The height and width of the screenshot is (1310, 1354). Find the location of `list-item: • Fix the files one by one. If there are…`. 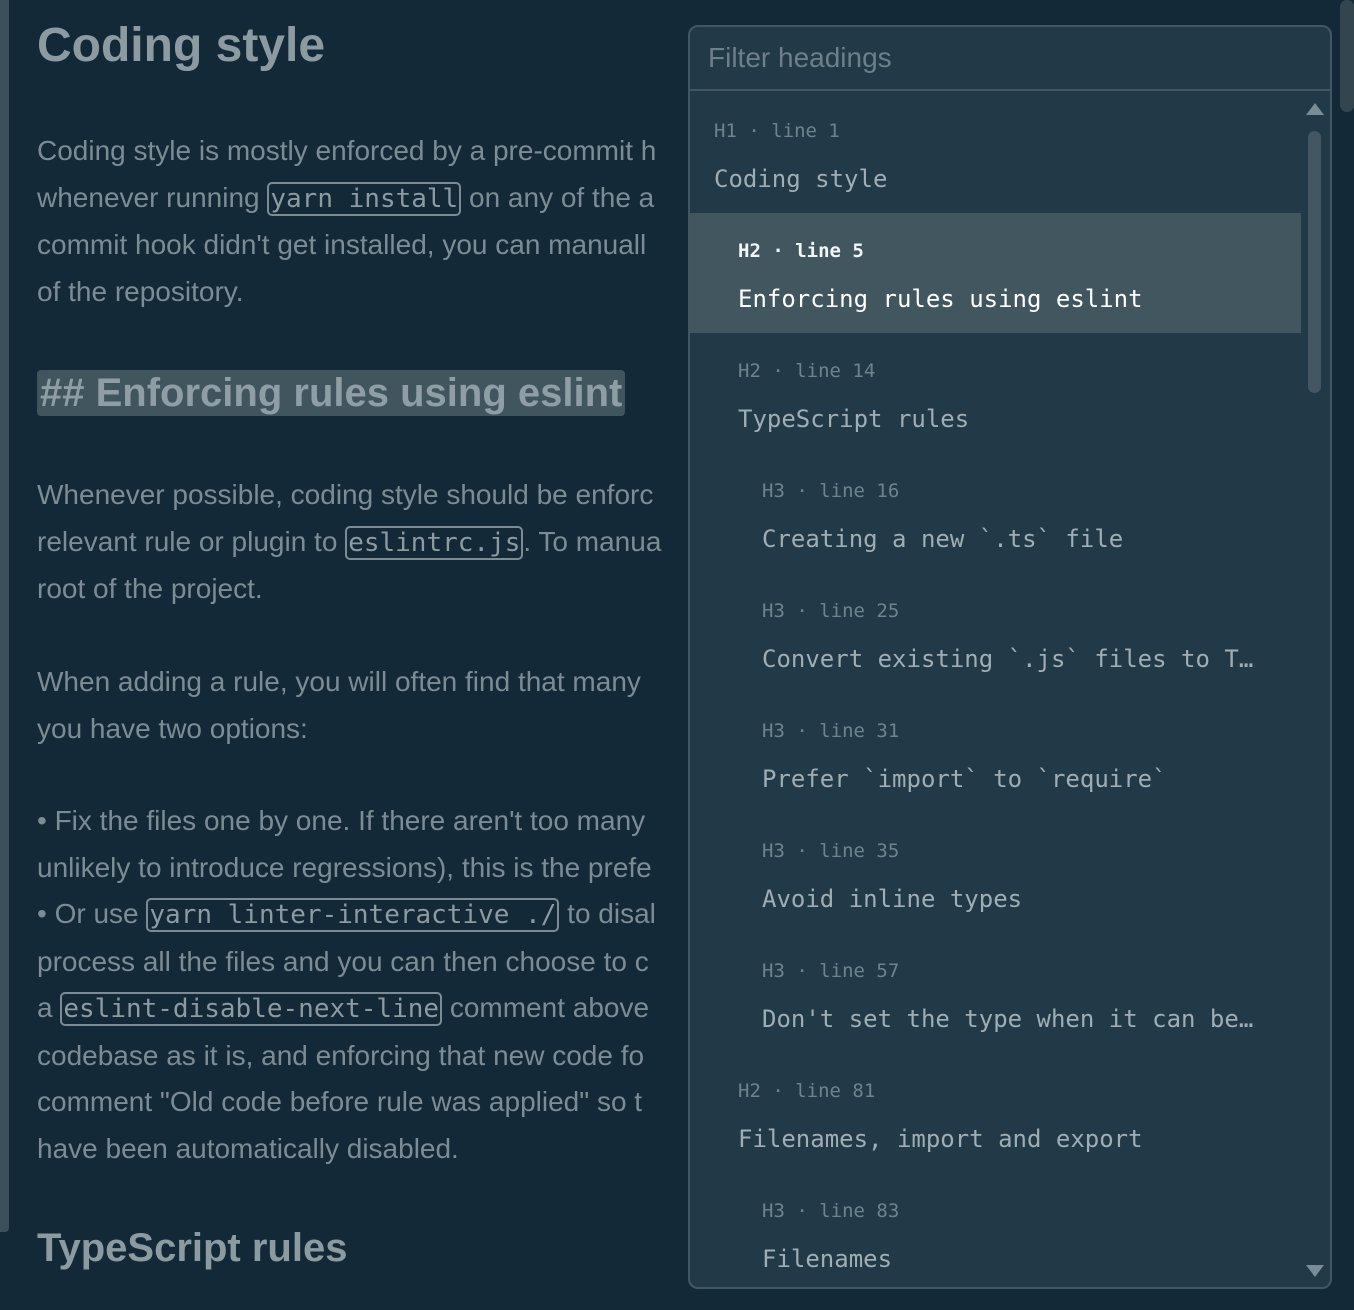

list-item: • Fix the files one by one. If there are… is located at coordinates (341, 820).